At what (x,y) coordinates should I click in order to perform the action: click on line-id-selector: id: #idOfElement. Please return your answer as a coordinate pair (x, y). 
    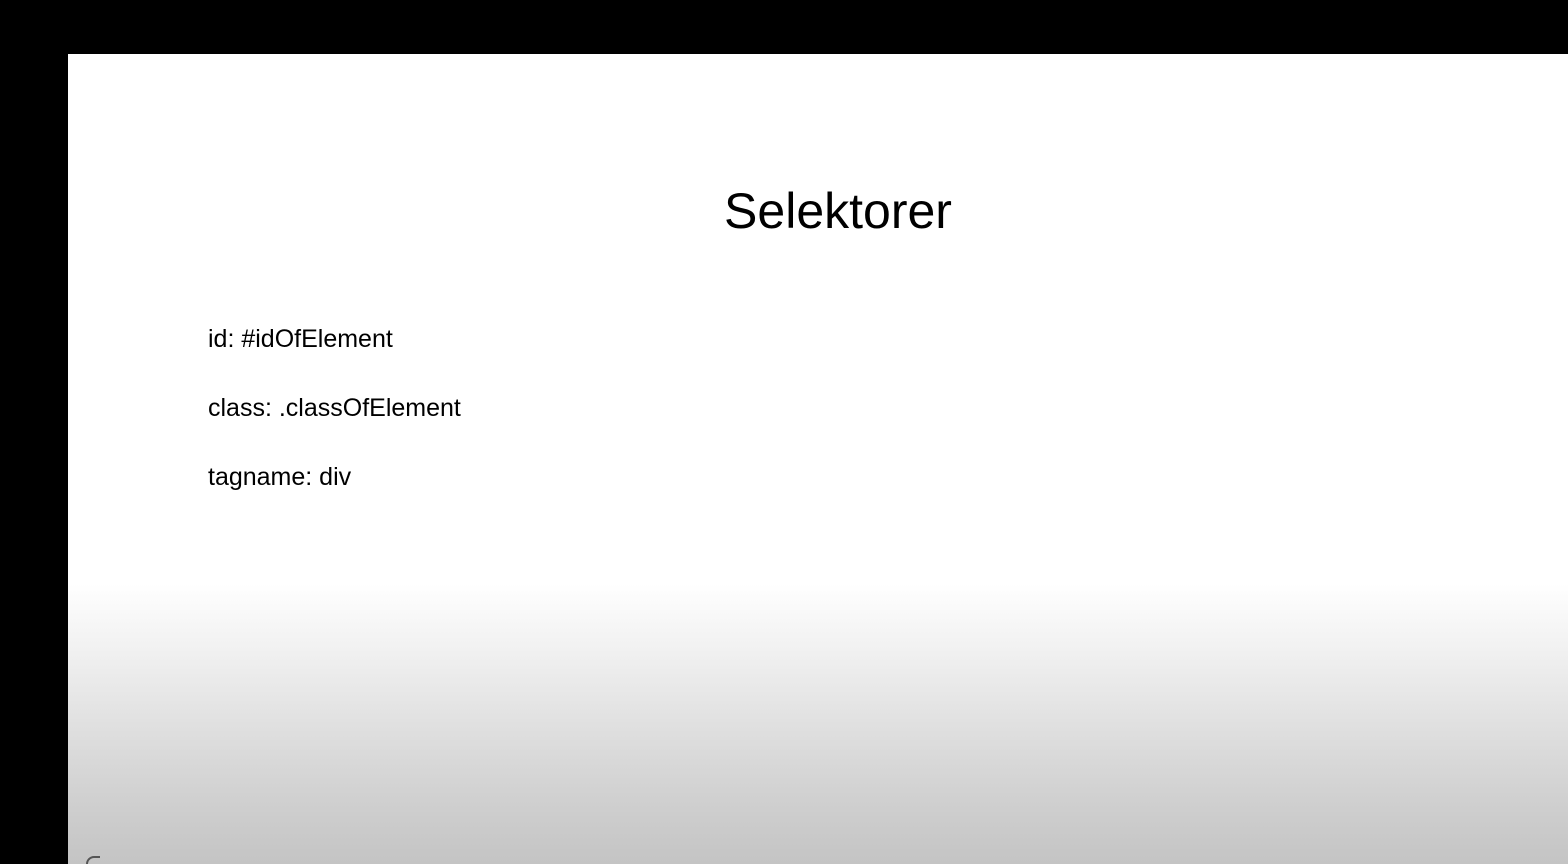
    Looking at the image, I should click on (300, 339).